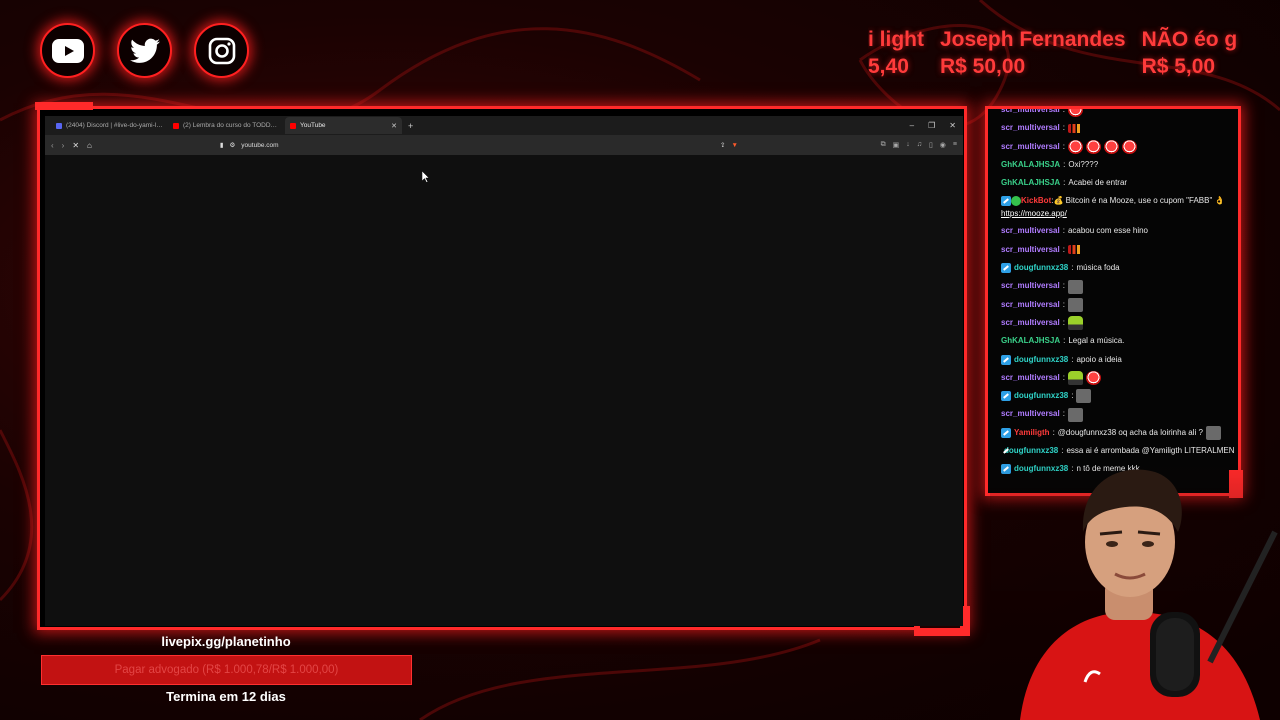  I want to click on chat-username: KickBot, so click(1036, 200).